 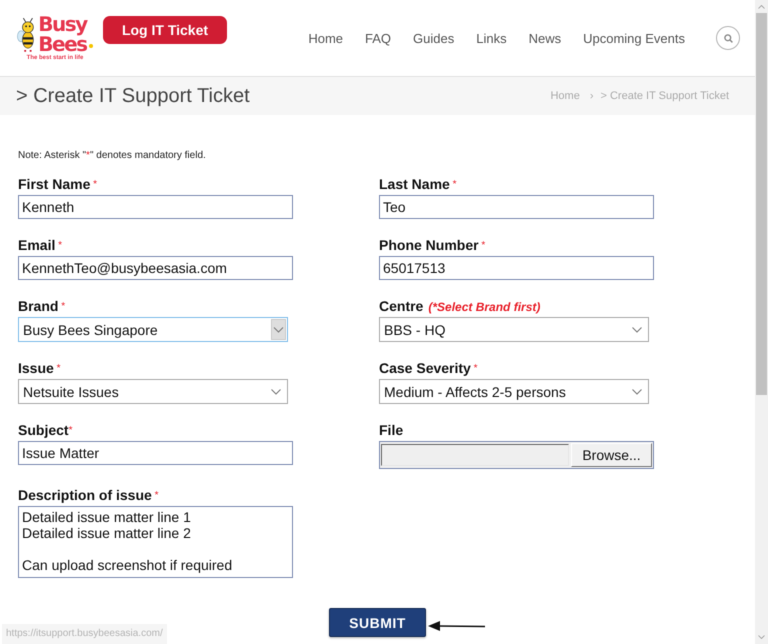 What do you see at coordinates (391, 430) in the screenshot?
I see `field-label: File` at bounding box center [391, 430].